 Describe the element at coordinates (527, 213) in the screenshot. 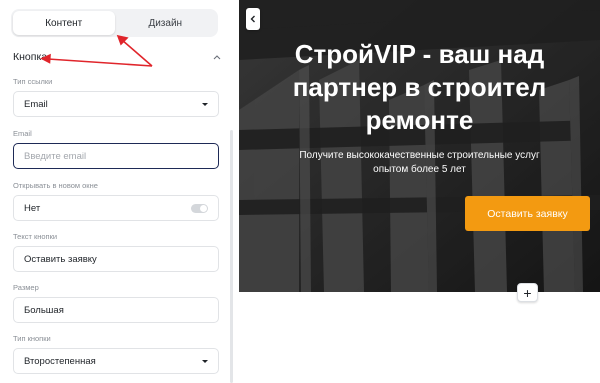

I see `cta-button: Оставить заявку` at that location.